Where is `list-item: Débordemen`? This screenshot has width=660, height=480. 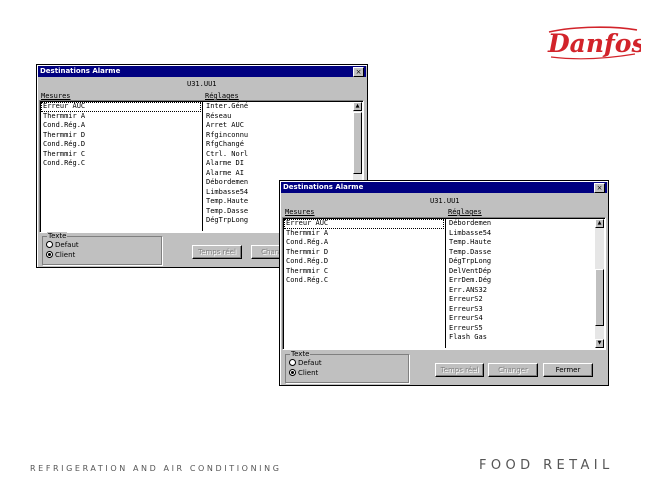 list-item: Débordemen is located at coordinates (519, 224).